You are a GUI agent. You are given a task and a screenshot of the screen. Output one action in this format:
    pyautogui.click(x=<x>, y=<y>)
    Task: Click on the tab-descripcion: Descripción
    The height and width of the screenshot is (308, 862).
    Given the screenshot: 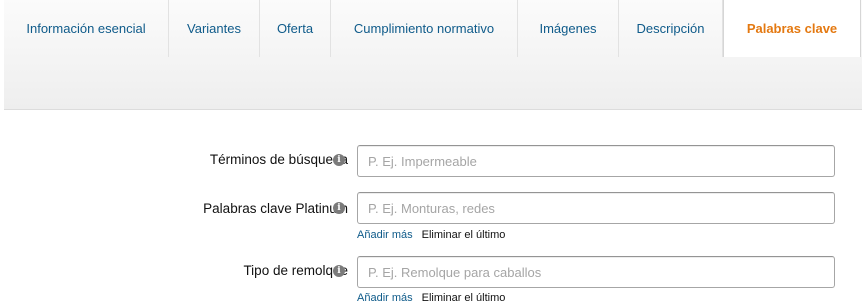 What is the action you would take?
    pyautogui.click(x=671, y=28)
    